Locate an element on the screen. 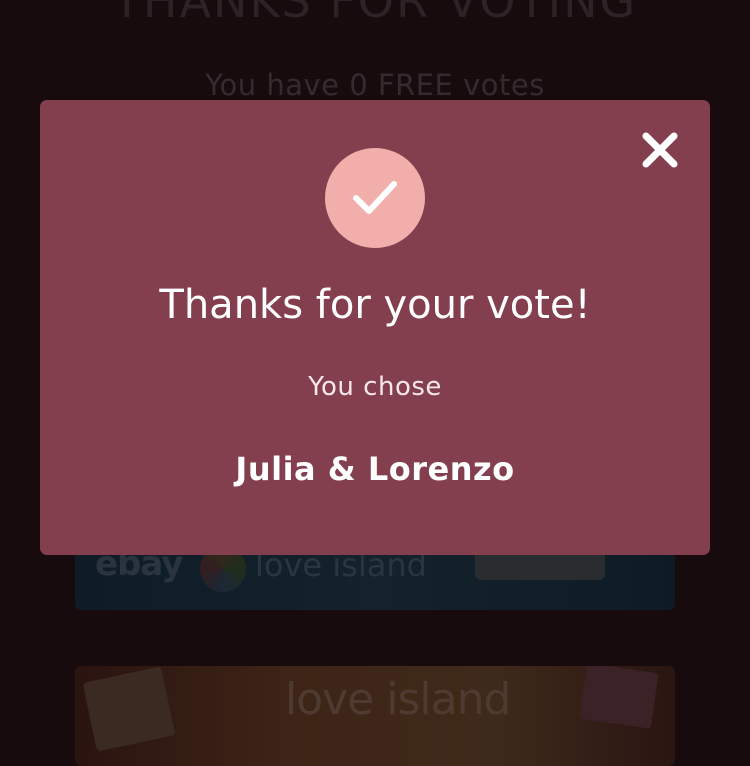 The image size is (750, 766). close-button is located at coordinates (660, 150).